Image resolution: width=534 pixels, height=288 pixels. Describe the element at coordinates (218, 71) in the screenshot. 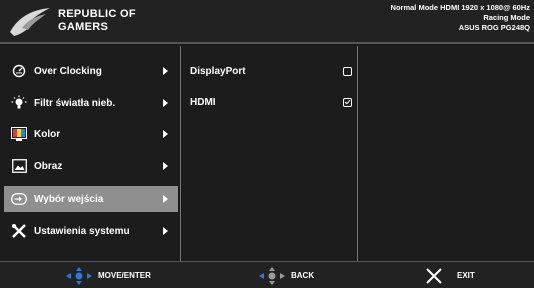

I see `input-option-label: DisplayPort` at that location.